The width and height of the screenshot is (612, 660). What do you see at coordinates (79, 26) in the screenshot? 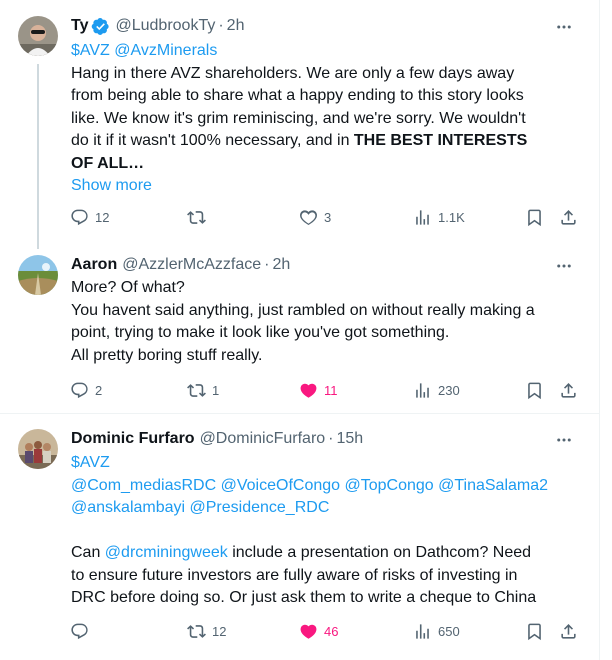
I see `display-name: Ty` at bounding box center [79, 26].